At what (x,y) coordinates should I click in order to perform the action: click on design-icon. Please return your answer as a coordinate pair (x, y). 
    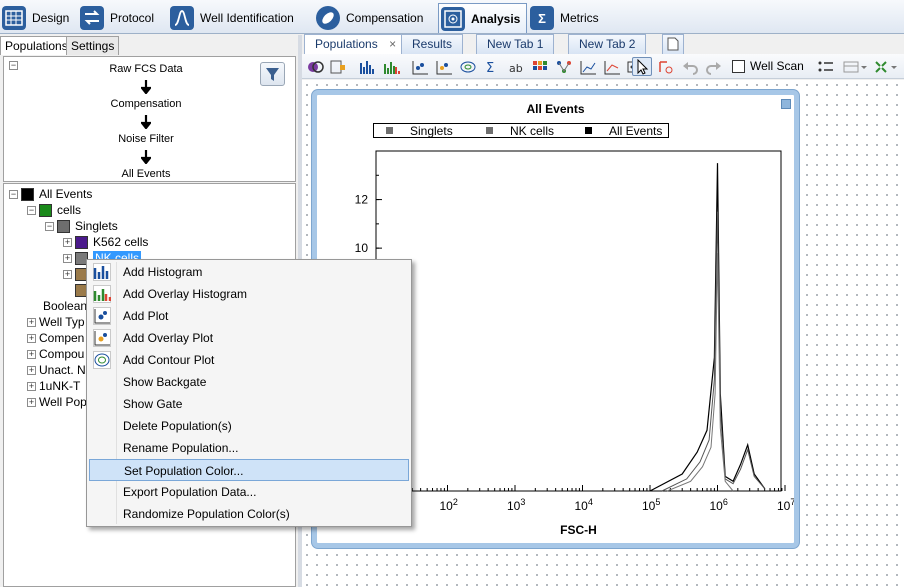
    Looking at the image, I should click on (14, 18).